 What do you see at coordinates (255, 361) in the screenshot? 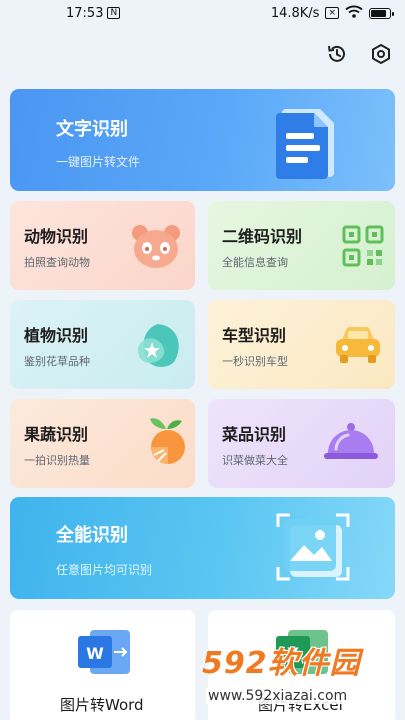
I see `card-subtitle: 一秒识别车型` at bounding box center [255, 361].